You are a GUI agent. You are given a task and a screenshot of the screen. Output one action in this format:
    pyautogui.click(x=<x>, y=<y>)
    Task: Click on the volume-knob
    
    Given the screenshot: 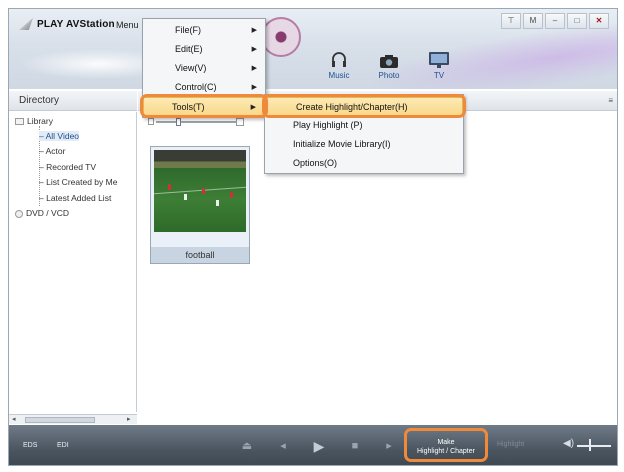 What is the action you would take?
    pyautogui.click(x=590, y=445)
    